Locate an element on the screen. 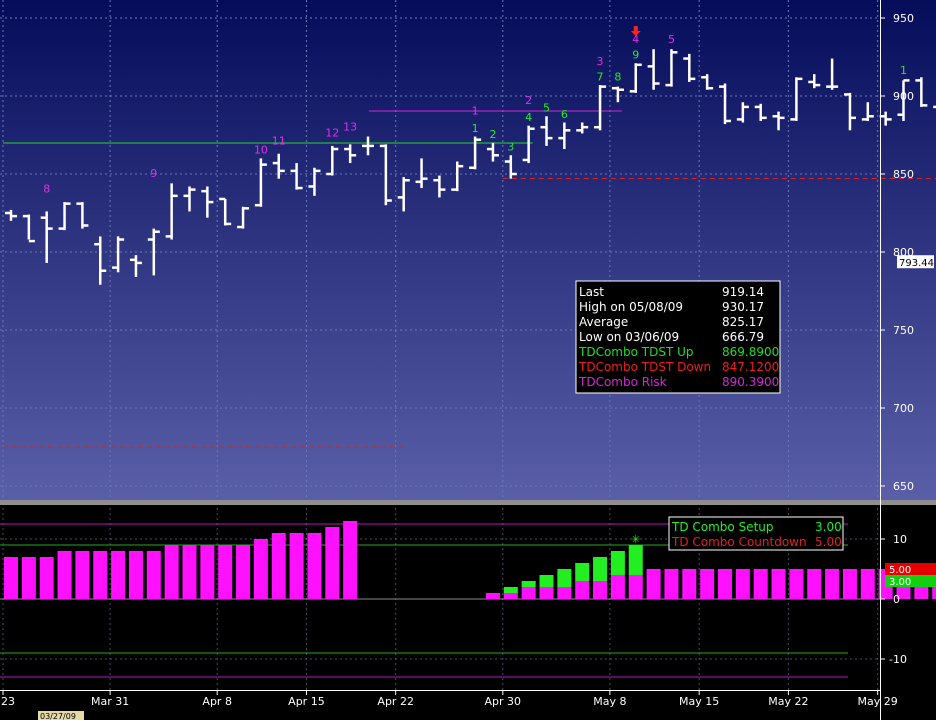 This screenshot has width=936, height=720. setup-star-icon: ✳ is located at coordinates (635, 539).